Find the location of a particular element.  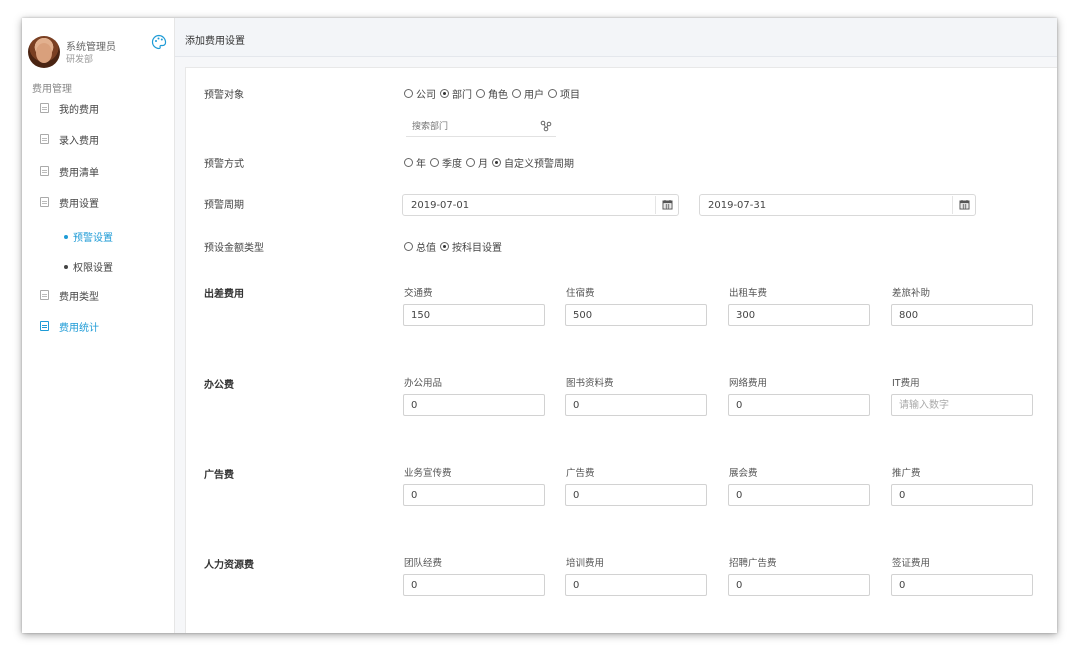

field-label: 差旅补助 is located at coordinates (911, 293).